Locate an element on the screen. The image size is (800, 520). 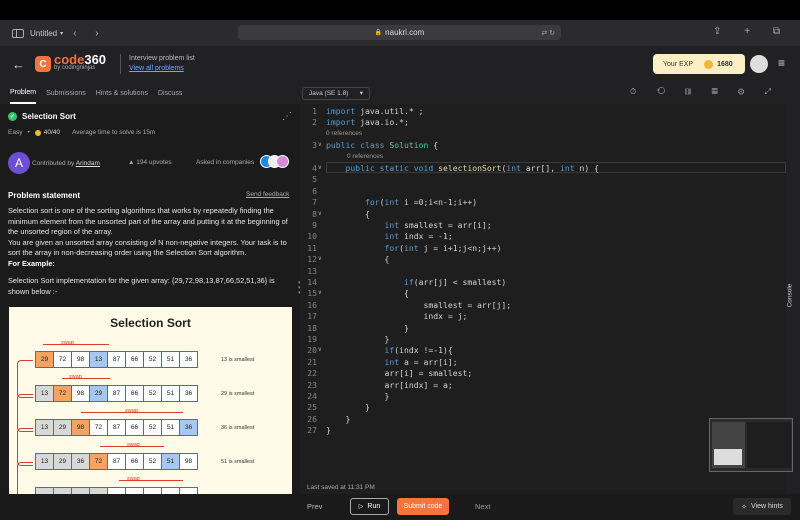
user-avatar is located at coordinates (759, 64).